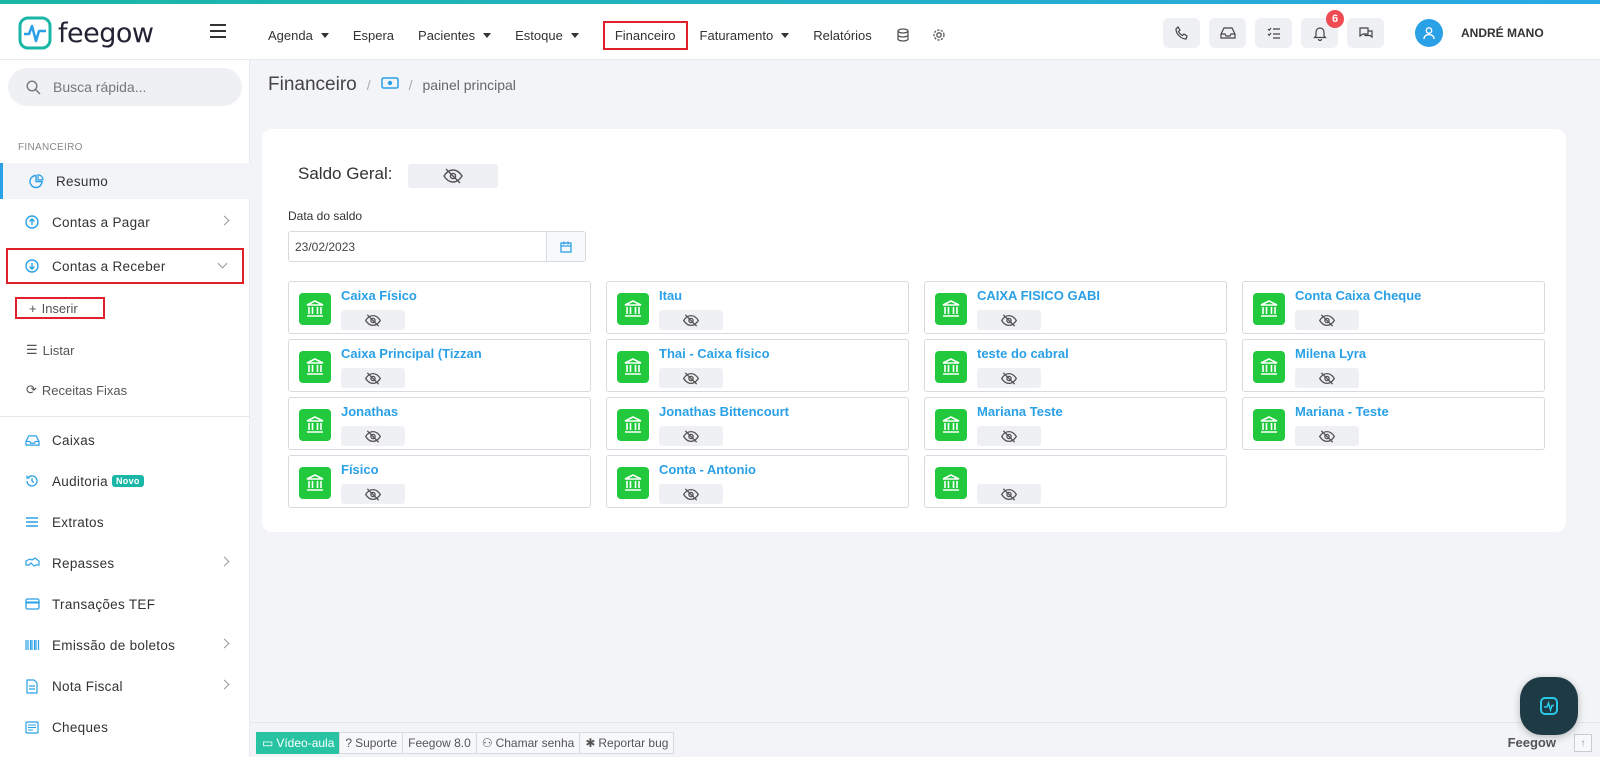 The height and width of the screenshot is (757, 1600). Describe the element at coordinates (218, 31) in the screenshot. I see `menu-toggle-icon` at that location.